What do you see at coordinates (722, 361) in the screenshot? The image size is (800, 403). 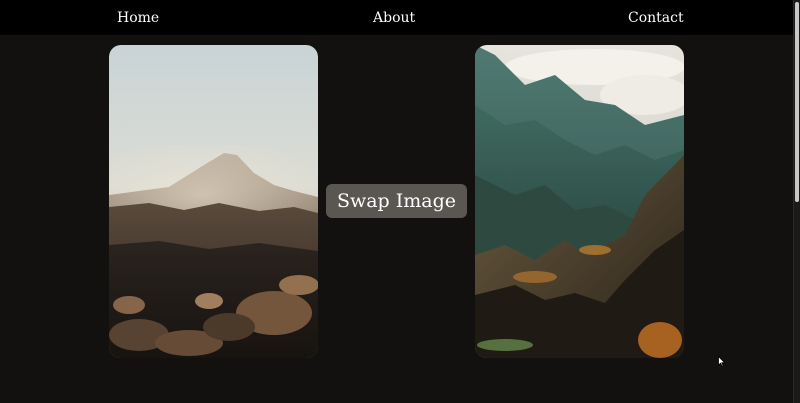 I see `mouse-pointer-icon` at bounding box center [722, 361].